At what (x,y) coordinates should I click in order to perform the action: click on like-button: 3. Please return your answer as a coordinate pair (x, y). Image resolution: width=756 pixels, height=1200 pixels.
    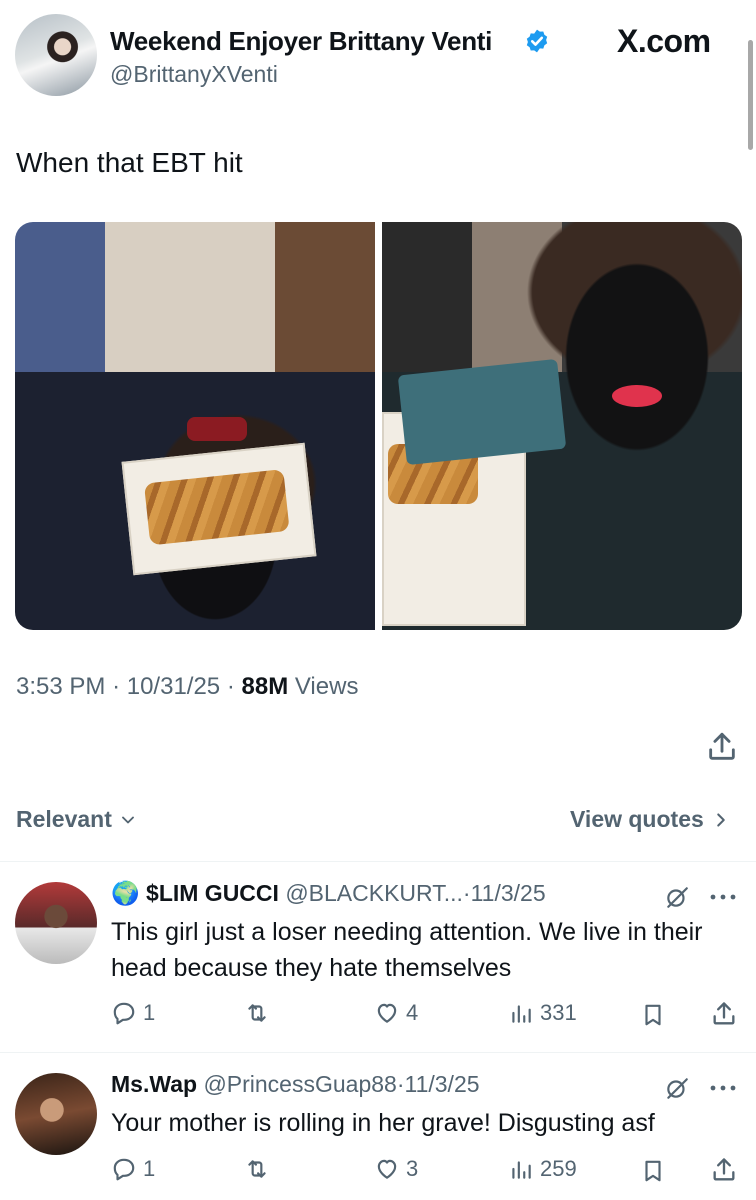
    Looking at the image, I should click on (396, 1169).